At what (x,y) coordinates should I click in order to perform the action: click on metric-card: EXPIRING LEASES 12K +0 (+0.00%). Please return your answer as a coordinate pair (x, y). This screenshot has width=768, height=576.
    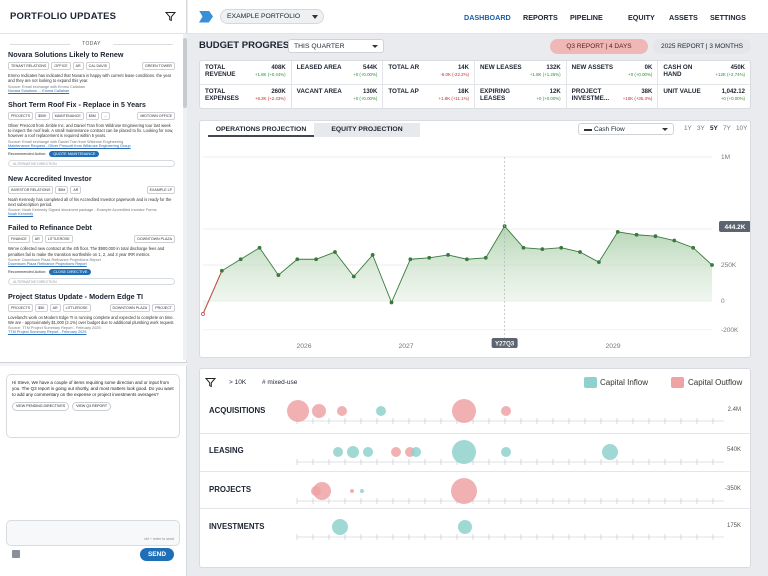
    Looking at the image, I should click on (521, 97).